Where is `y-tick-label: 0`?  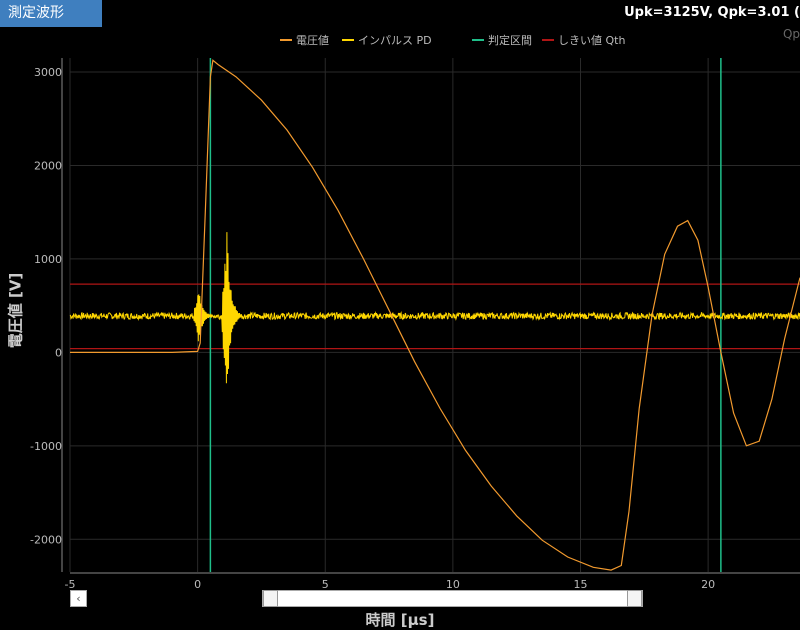
y-tick-label: 0 is located at coordinates (58, 352).